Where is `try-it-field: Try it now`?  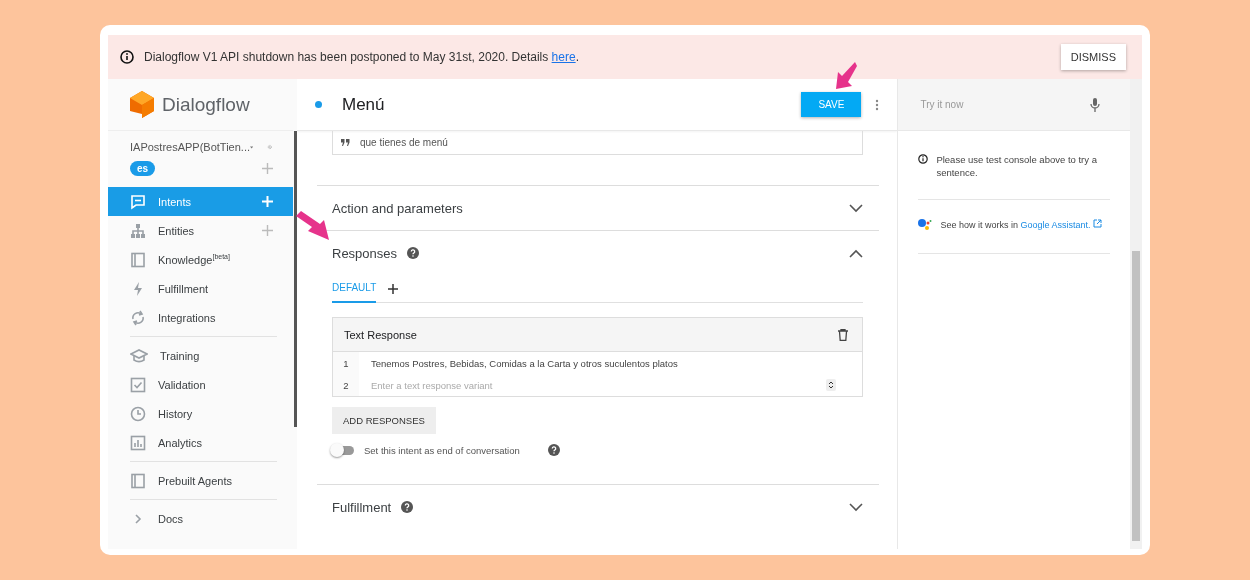
try-it-field: Try it now is located at coordinates (1014, 105).